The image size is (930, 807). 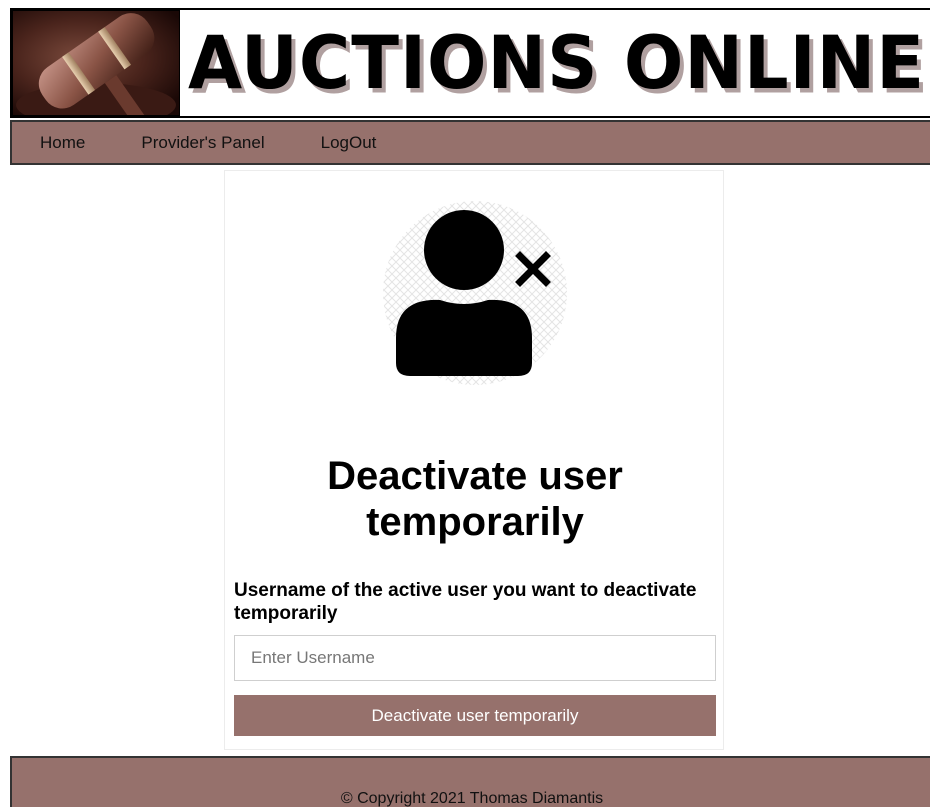 I want to click on nav-bar: Home Provider's Panel LogOut, so click(x=470, y=142).